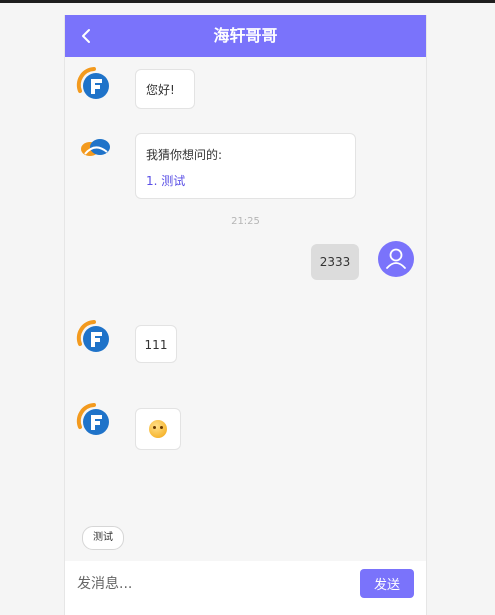  What do you see at coordinates (207, 584) in the screenshot?
I see `message-input` at bounding box center [207, 584].